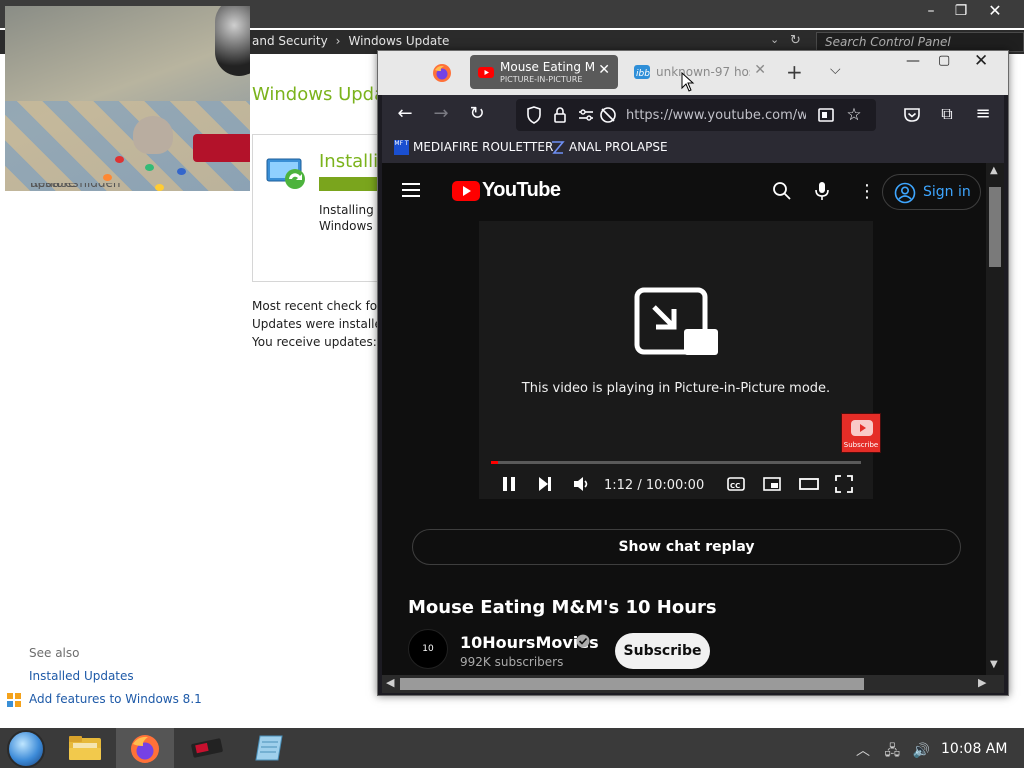 The height and width of the screenshot is (768, 1024). I want to click on info-line: Updates were installed:, so click(315, 324).